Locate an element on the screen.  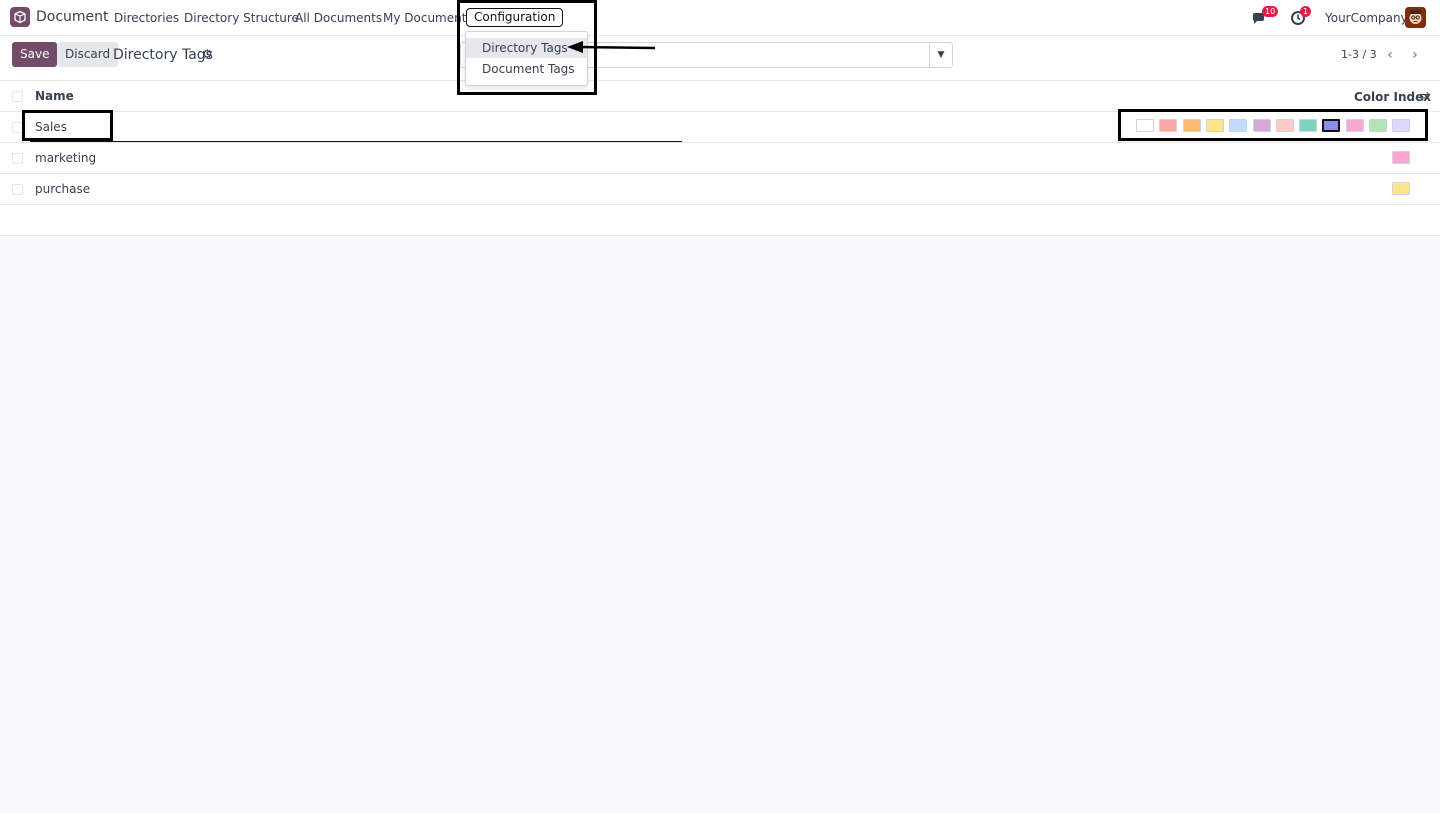
annotation-box-name is located at coordinates (67, 125).